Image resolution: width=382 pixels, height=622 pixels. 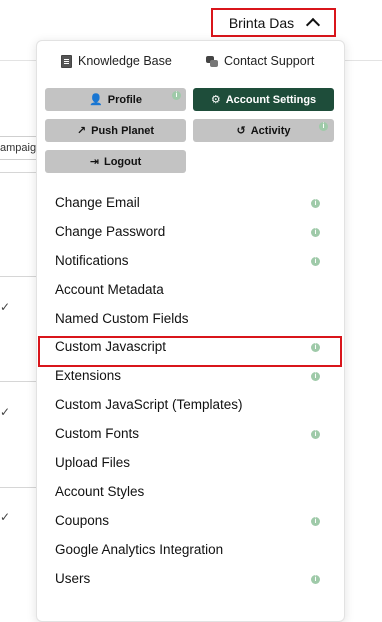 I want to click on menu-item-named-custom-fields: Named Custom Fields, so click(x=190, y=319).